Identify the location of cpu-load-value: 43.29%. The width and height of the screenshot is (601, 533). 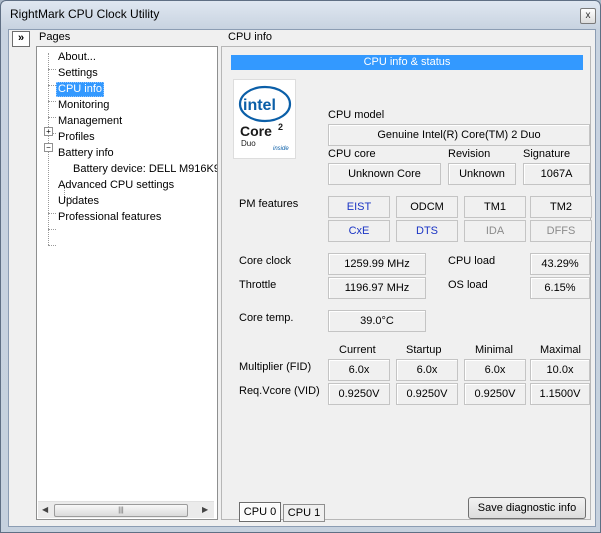
(560, 264).